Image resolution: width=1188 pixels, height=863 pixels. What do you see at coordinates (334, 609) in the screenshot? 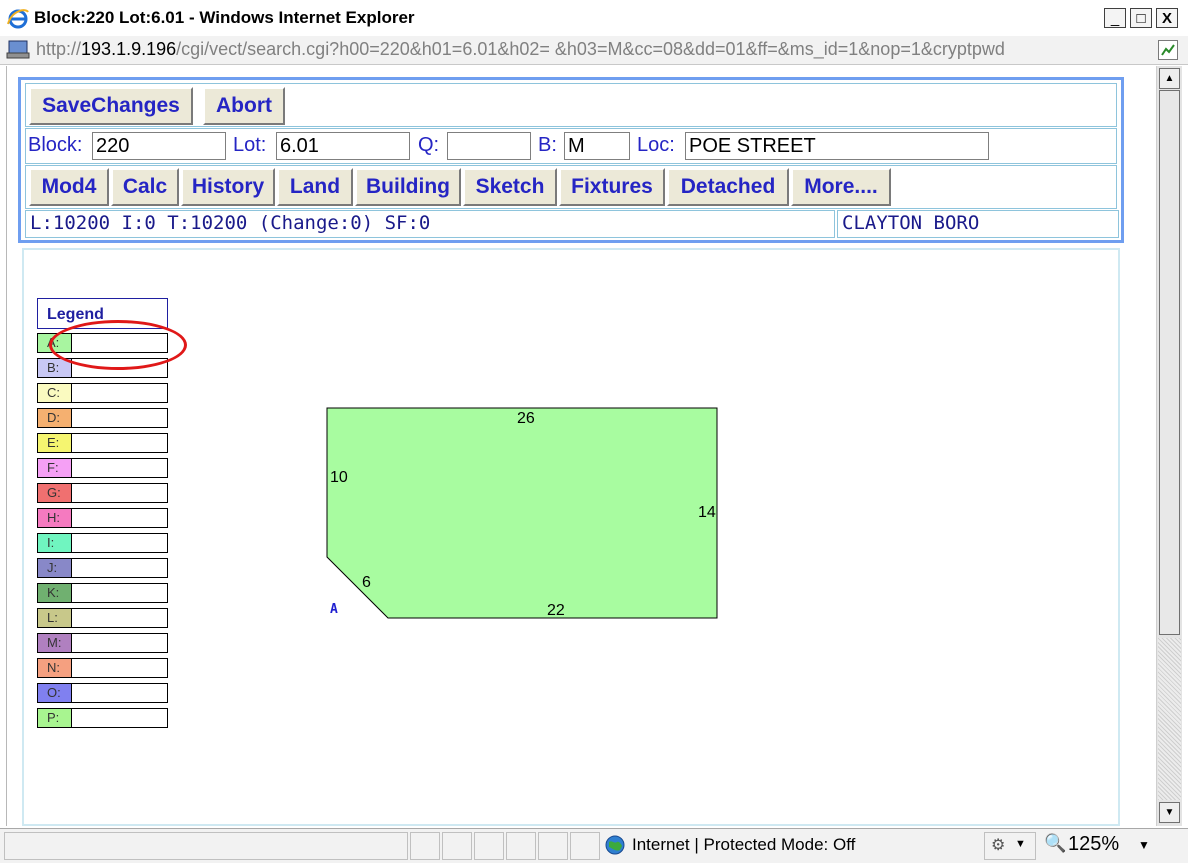
I see `area-a-label: A` at bounding box center [334, 609].